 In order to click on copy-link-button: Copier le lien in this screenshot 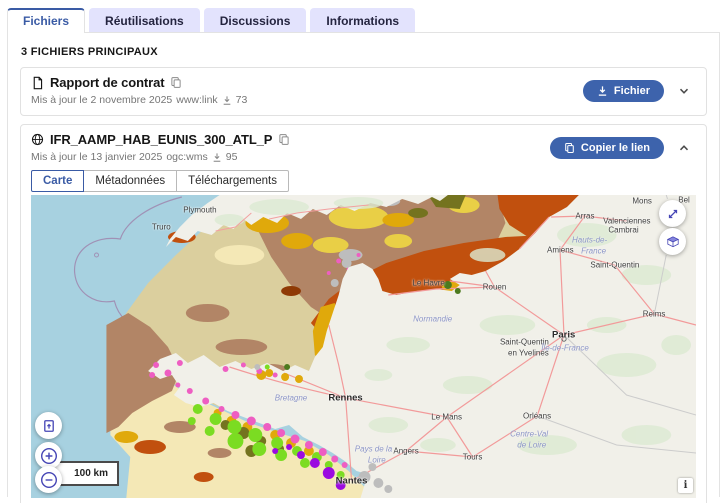, I will do `click(606, 147)`.